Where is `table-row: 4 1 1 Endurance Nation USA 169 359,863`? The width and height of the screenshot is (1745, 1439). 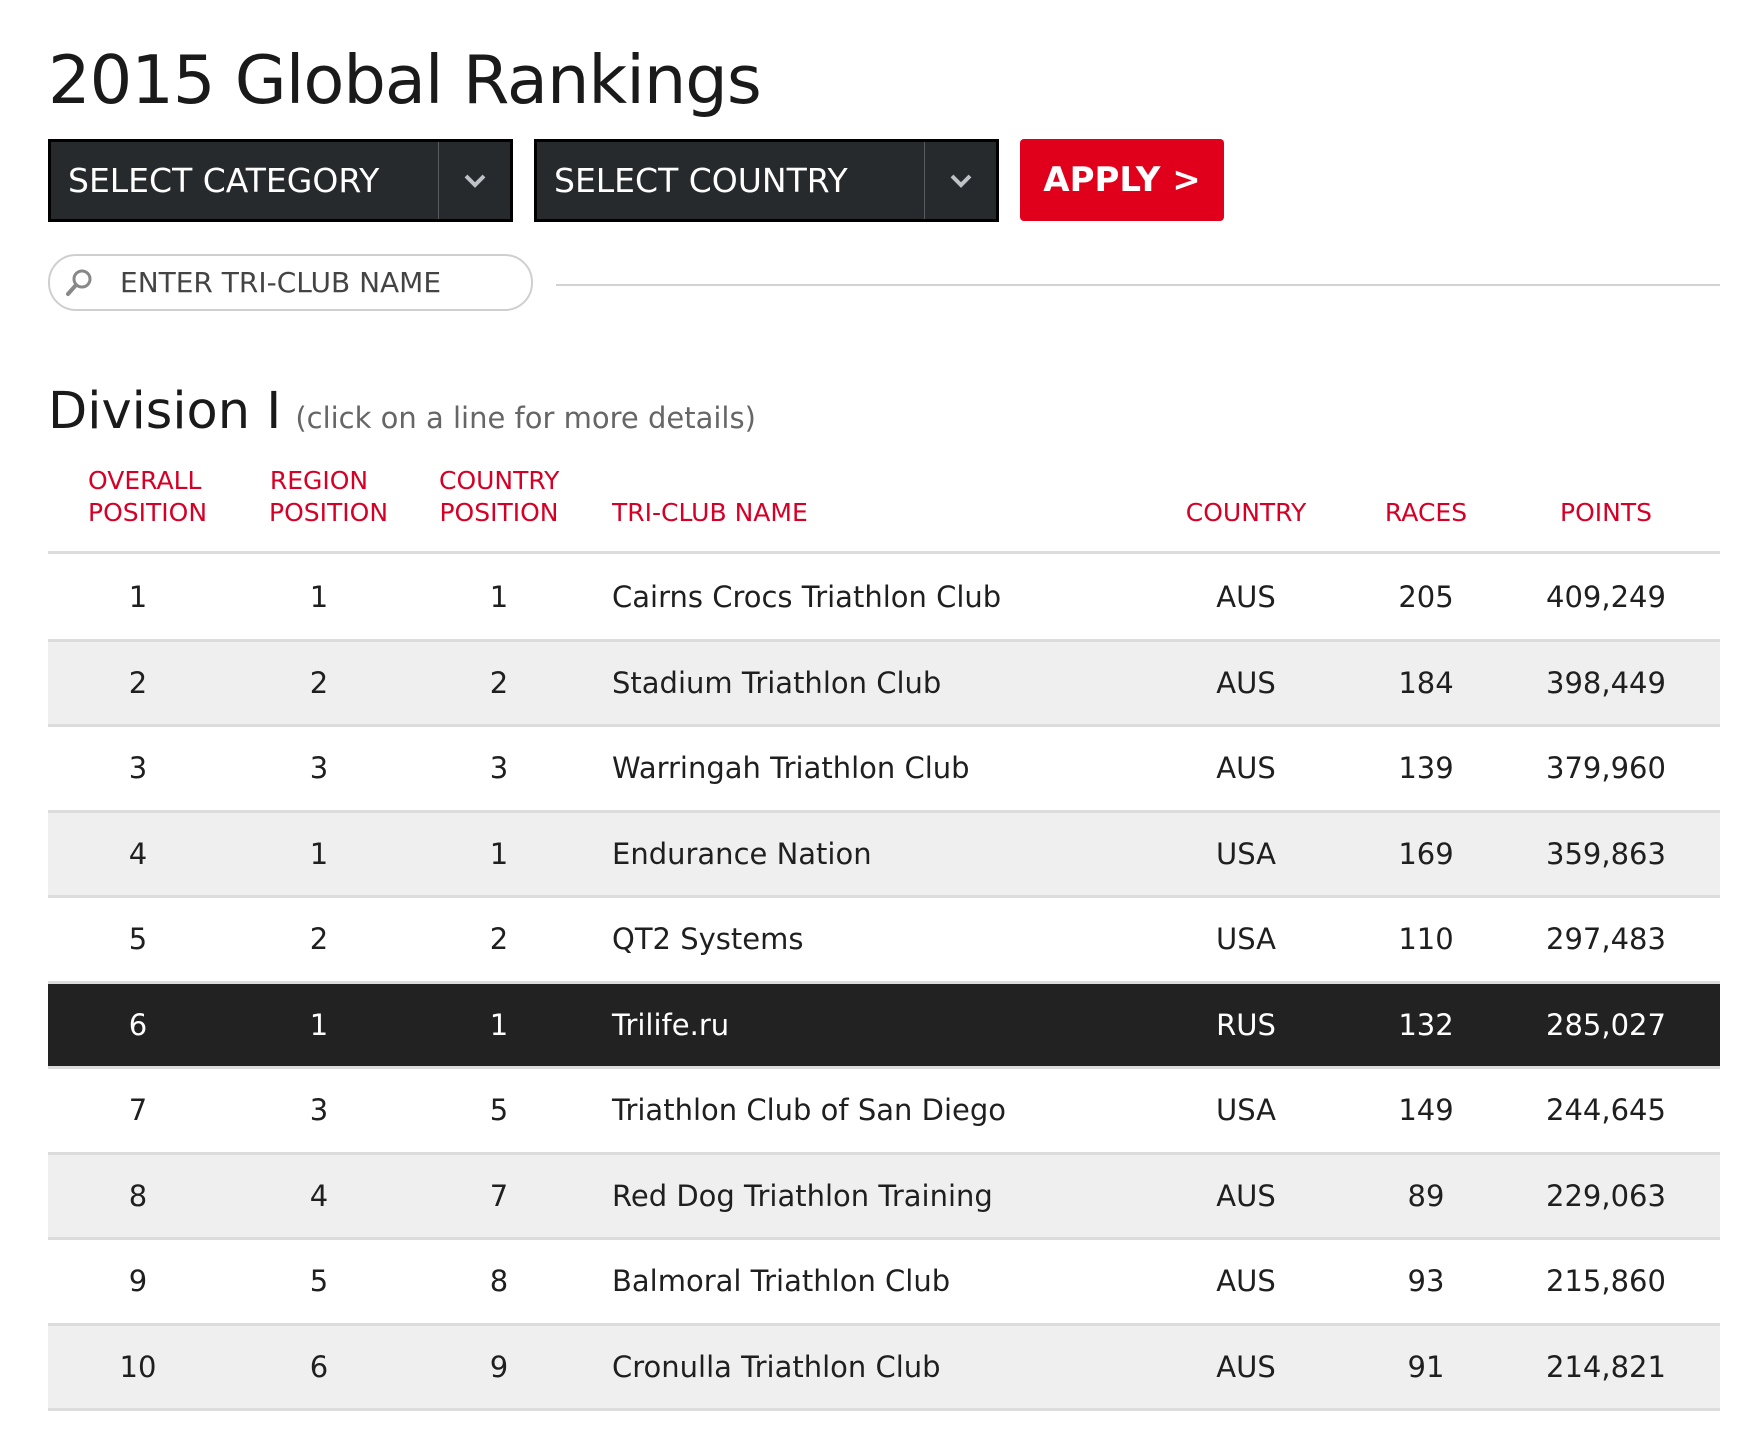 table-row: 4 1 1 Endurance Nation USA 169 359,863 is located at coordinates (884, 855).